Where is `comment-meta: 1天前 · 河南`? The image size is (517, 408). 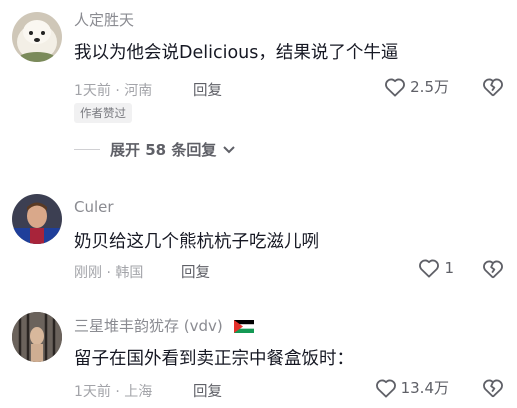 comment-meta: 1天前 · 河南 is located at coordinates (113, 91).